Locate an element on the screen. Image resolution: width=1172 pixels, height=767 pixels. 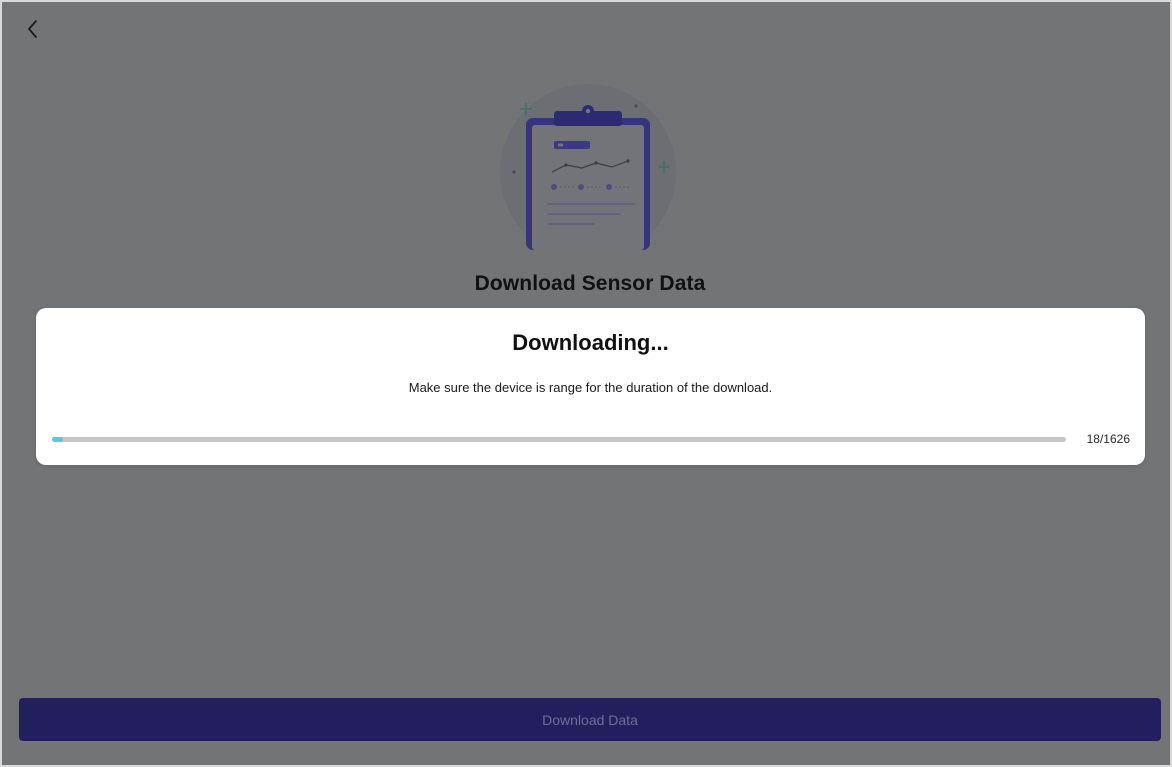
back-button is located at coordinates (33, 29).